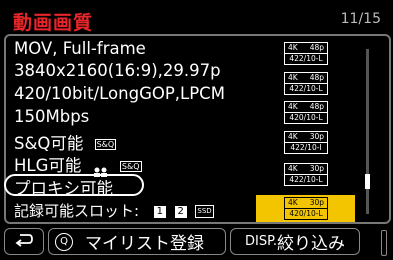  I want to click on page-indicator: 11/15, so click(360, 19).